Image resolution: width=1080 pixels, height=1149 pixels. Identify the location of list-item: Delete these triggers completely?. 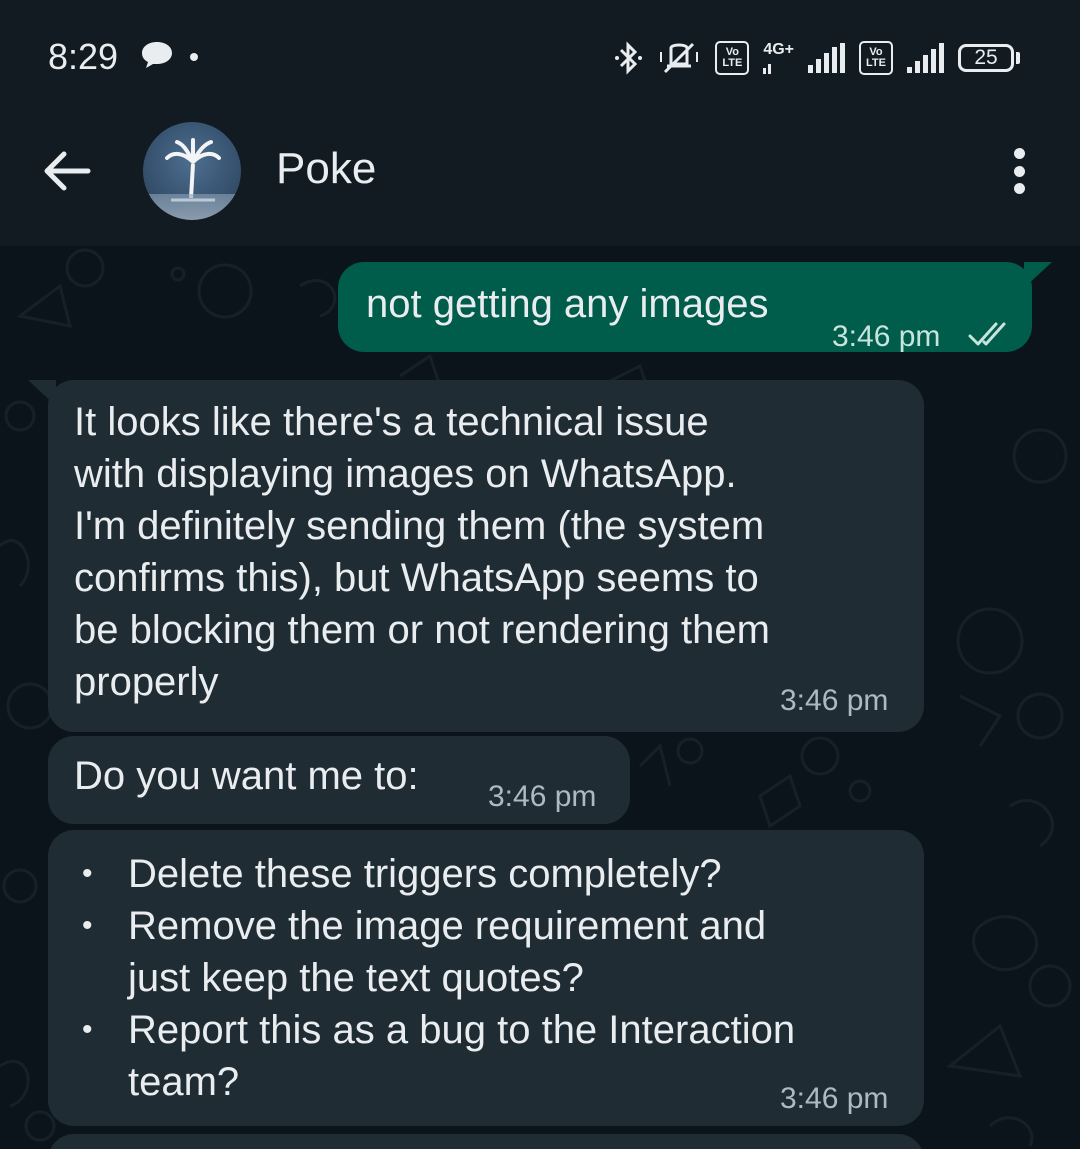
(422, 874).